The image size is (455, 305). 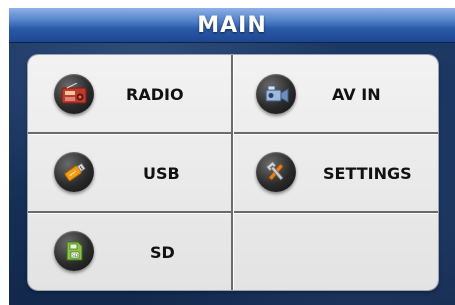 What do you see at coordinates (276, 172) in the screenshot?
I see `settings-tools-icon` at bounding box center [276, 172].